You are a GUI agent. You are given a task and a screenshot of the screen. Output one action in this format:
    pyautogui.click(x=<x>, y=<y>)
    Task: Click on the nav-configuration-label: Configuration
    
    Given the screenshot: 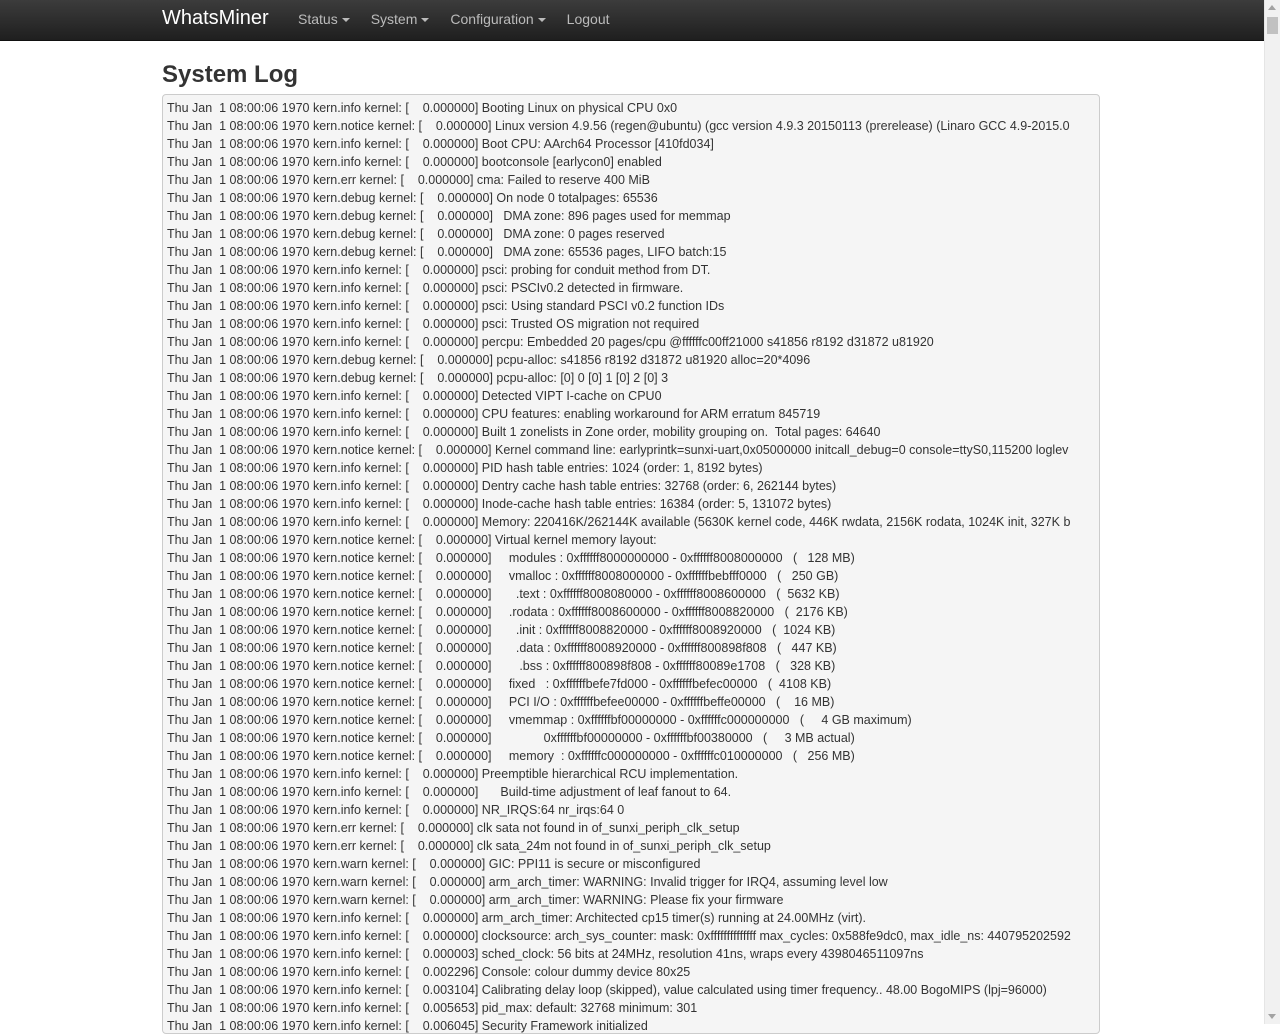 What is the action you would take?
    pyautogui.click(x=492, y=19)
    